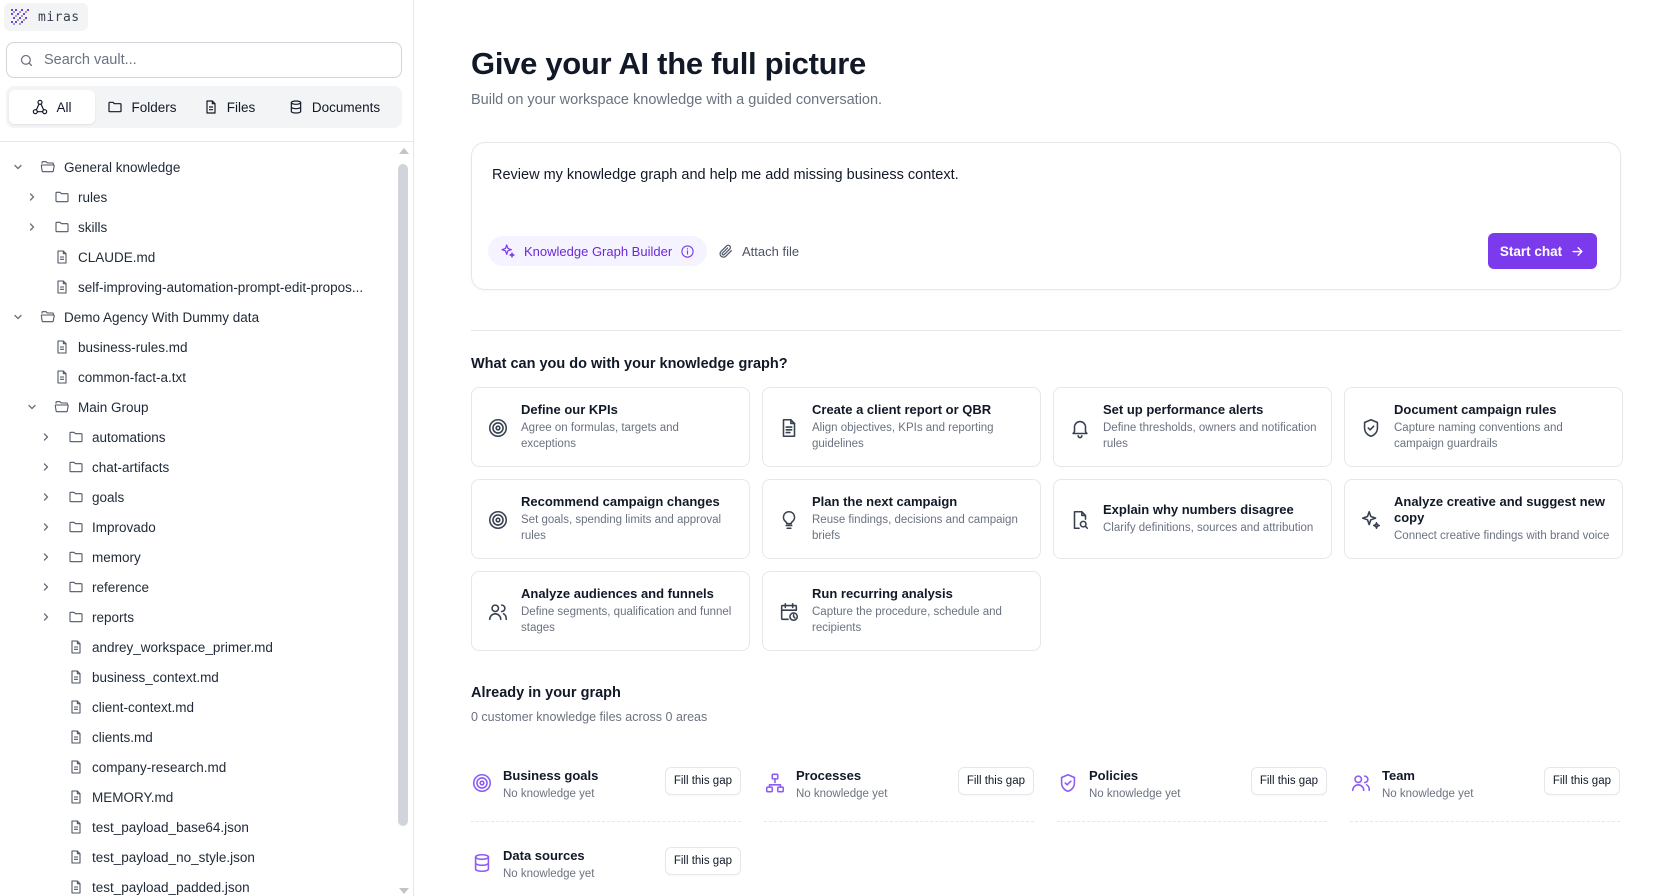 This screenshot has width=1679, height=896. I want to click on tree-file: andrey_workspace_primer.md, so click(198, 647).